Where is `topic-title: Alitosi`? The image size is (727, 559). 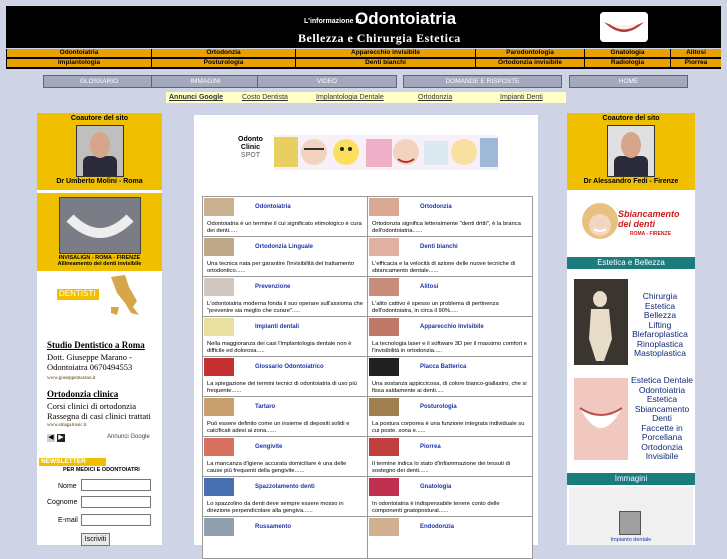
topic-title: Alitosi is located at coordinates (429, 287).